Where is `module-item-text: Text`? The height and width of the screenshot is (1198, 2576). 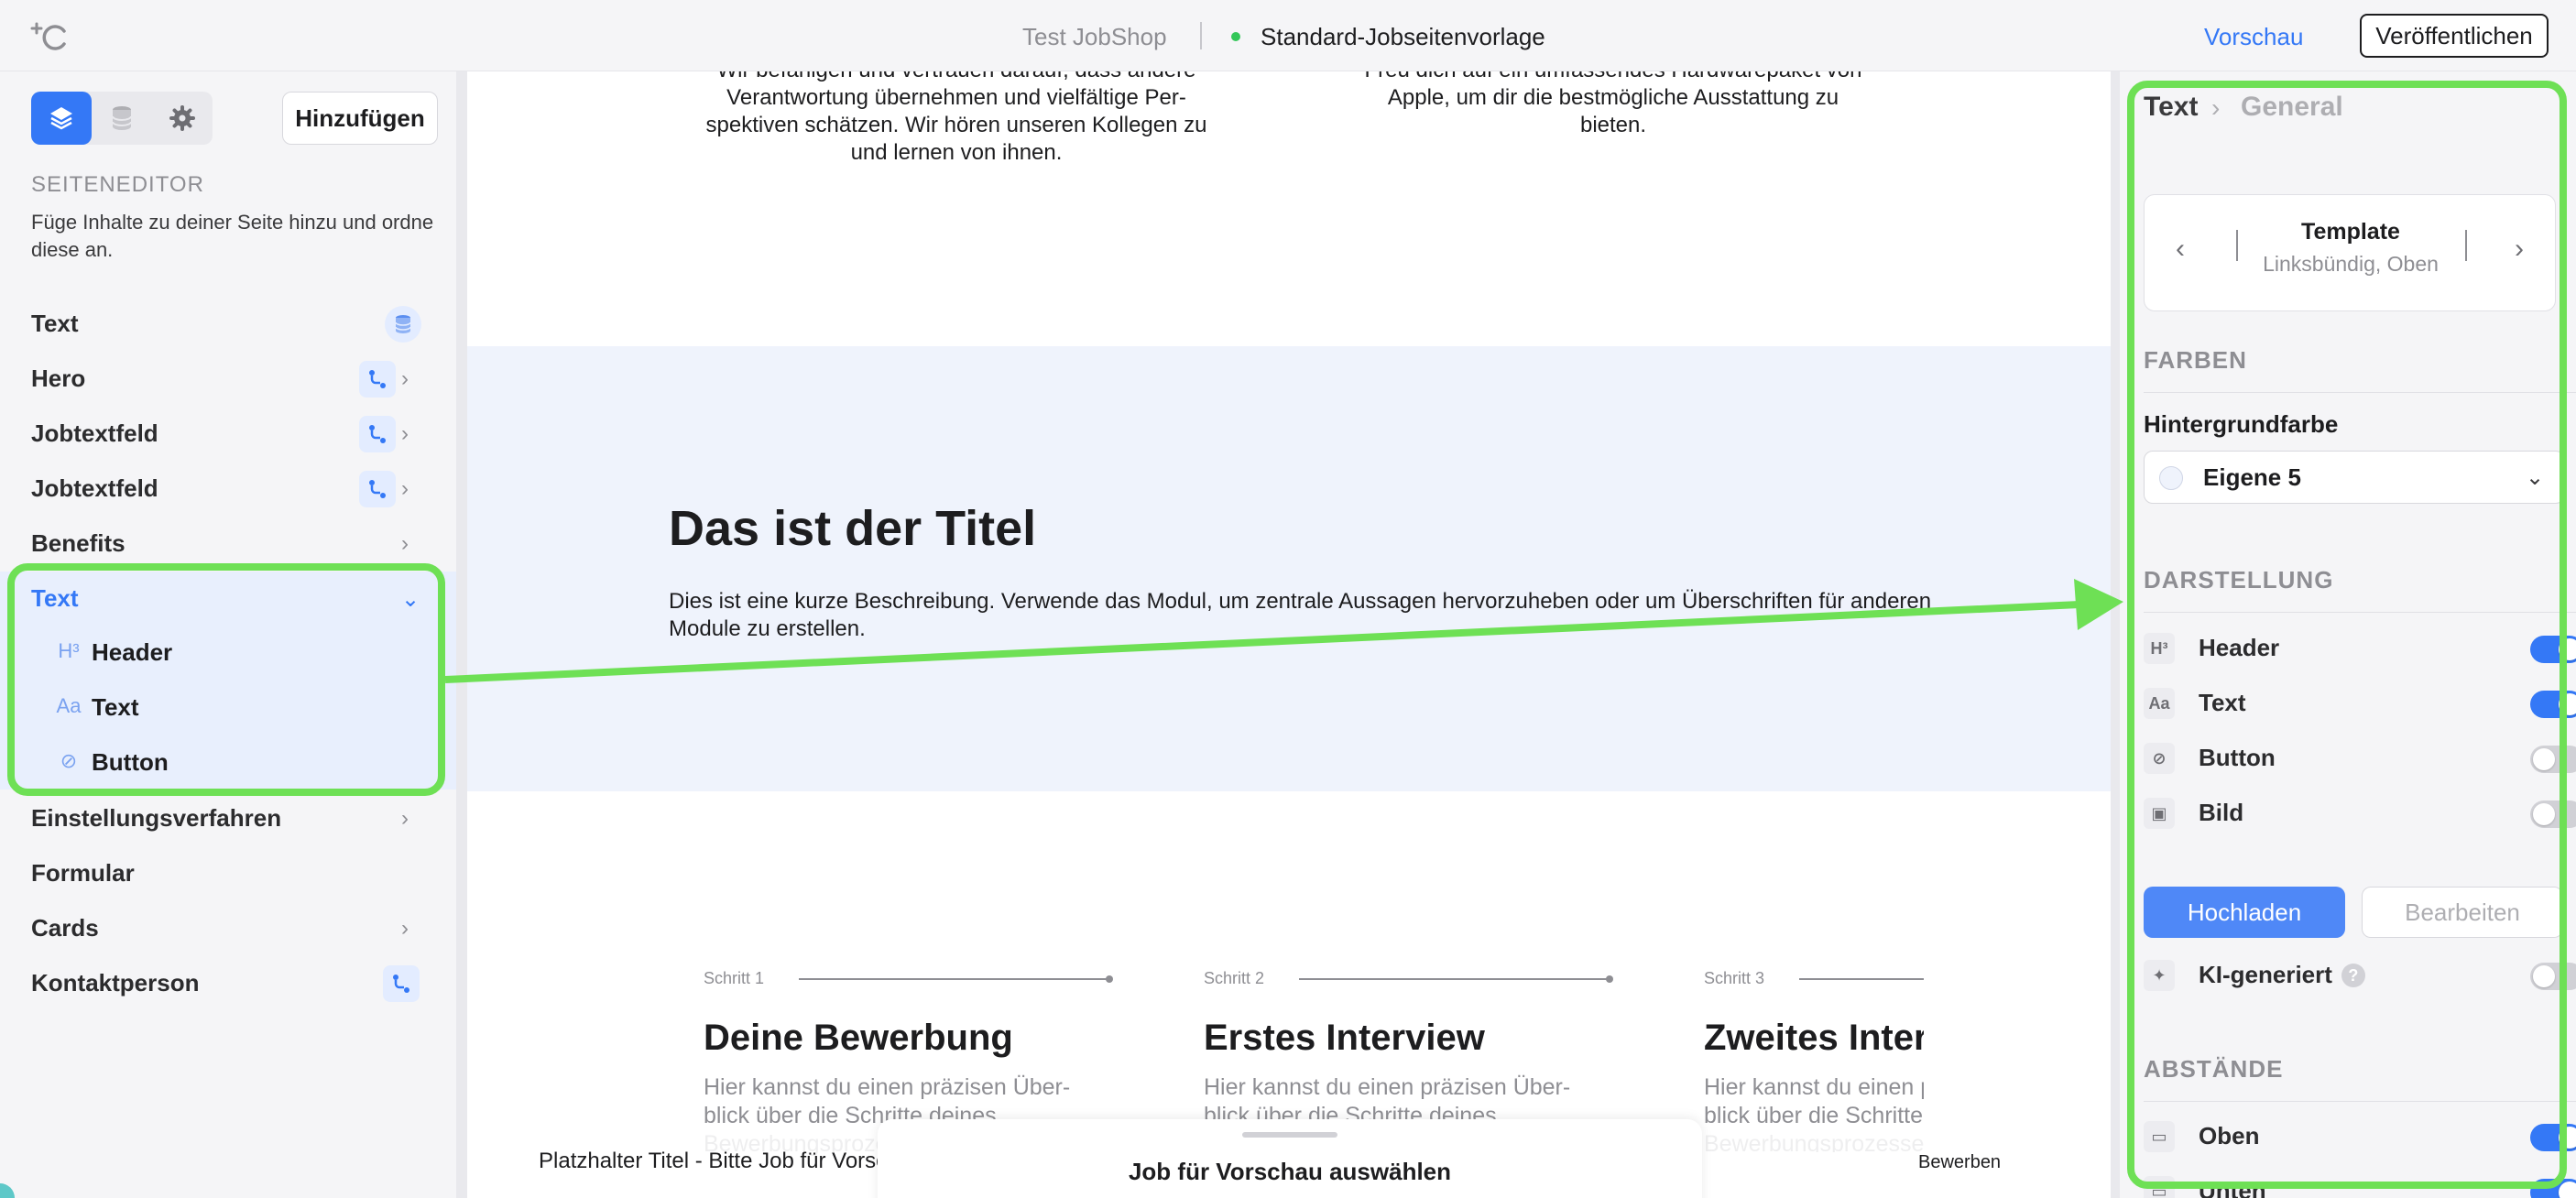
module-item-text: Text is located at coordinates (228, 323).